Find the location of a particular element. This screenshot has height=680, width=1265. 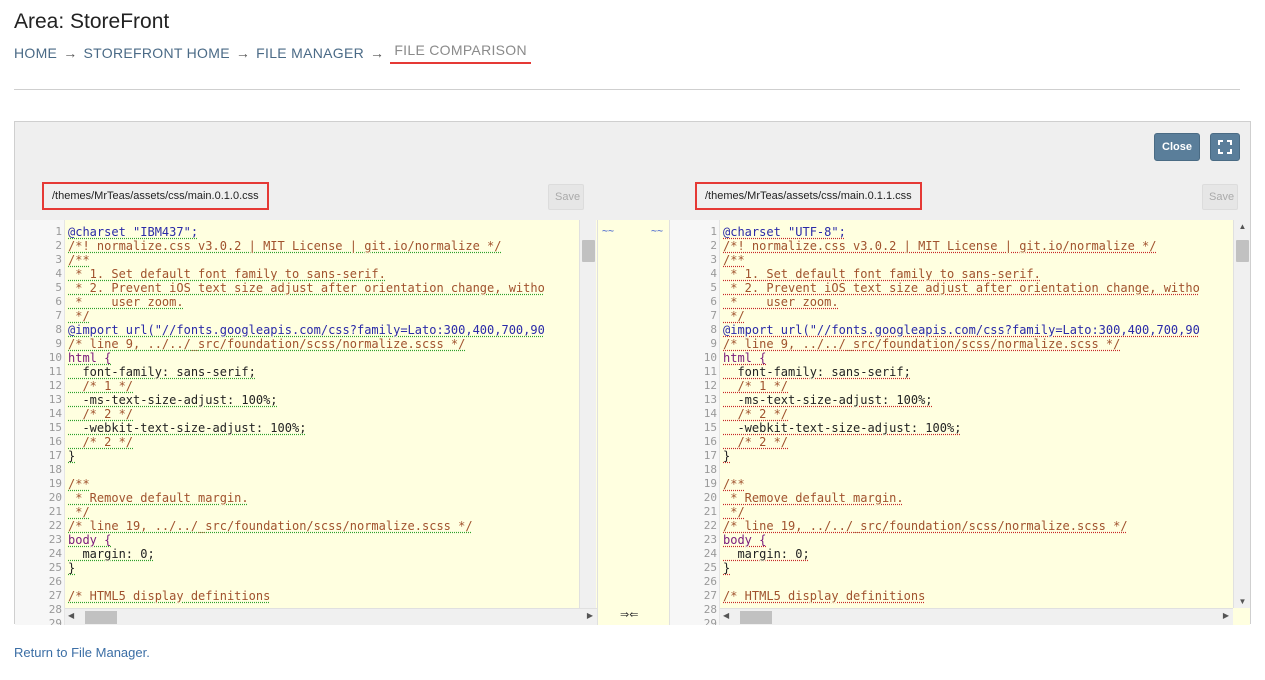

line-number: 5 is located at coordinates (713, 287).